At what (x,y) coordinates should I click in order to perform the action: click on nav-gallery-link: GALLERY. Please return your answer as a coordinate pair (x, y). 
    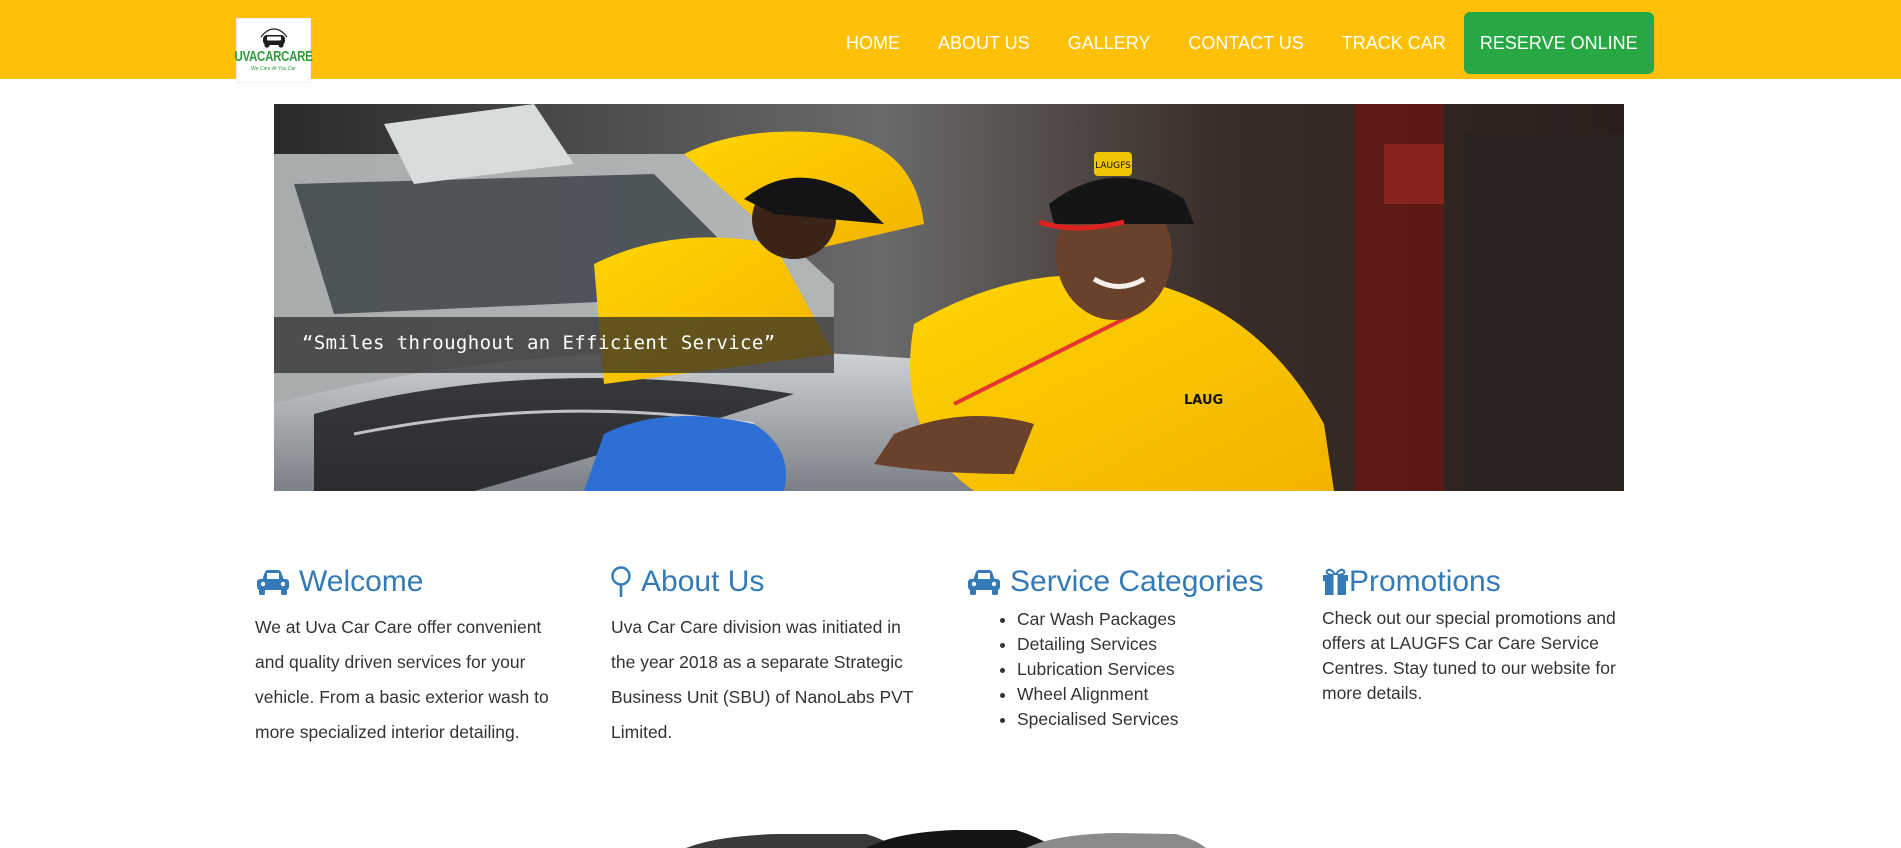
    Looking at the image, I should click on (1109, 43).